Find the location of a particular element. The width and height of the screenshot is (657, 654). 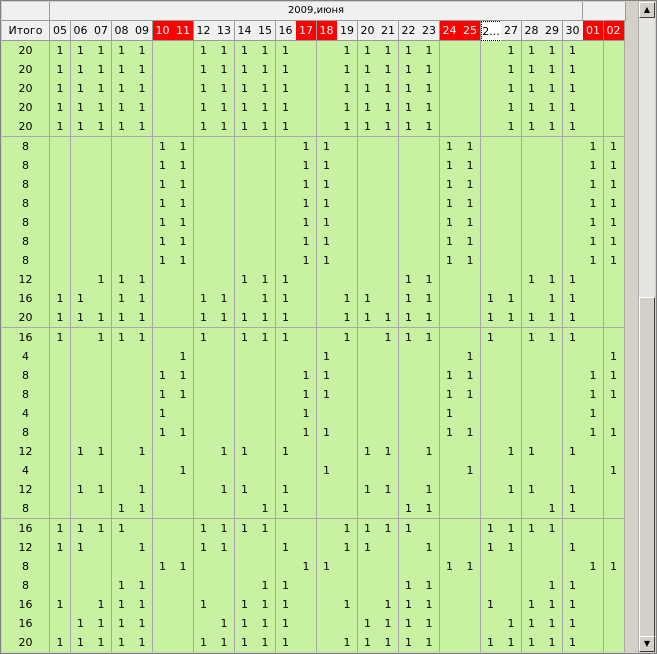

day-header-6: 11 is located at coordinates (183, 31).